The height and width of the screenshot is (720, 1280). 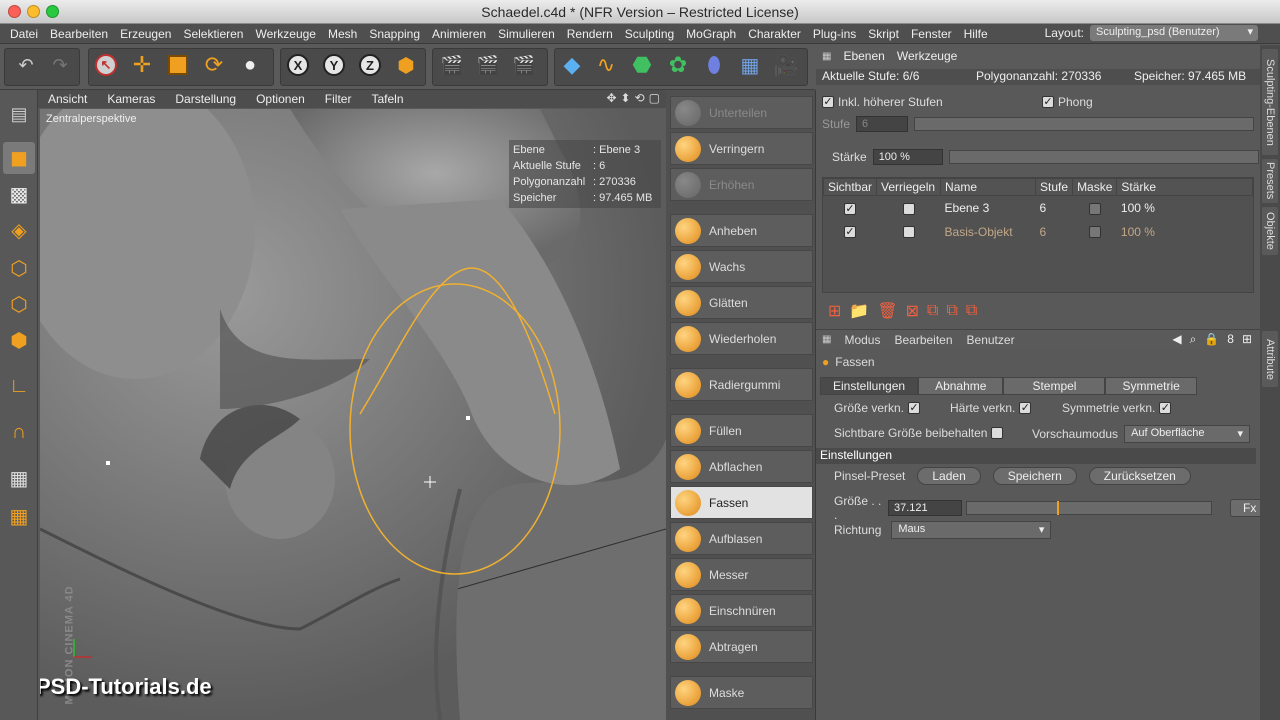 What do you see at coordinates (1270, 102) in the screenshot?
I see `sidetab-sculpting-ebenen: Sculpting-Ebenen` at bounding box center [1270, 102].